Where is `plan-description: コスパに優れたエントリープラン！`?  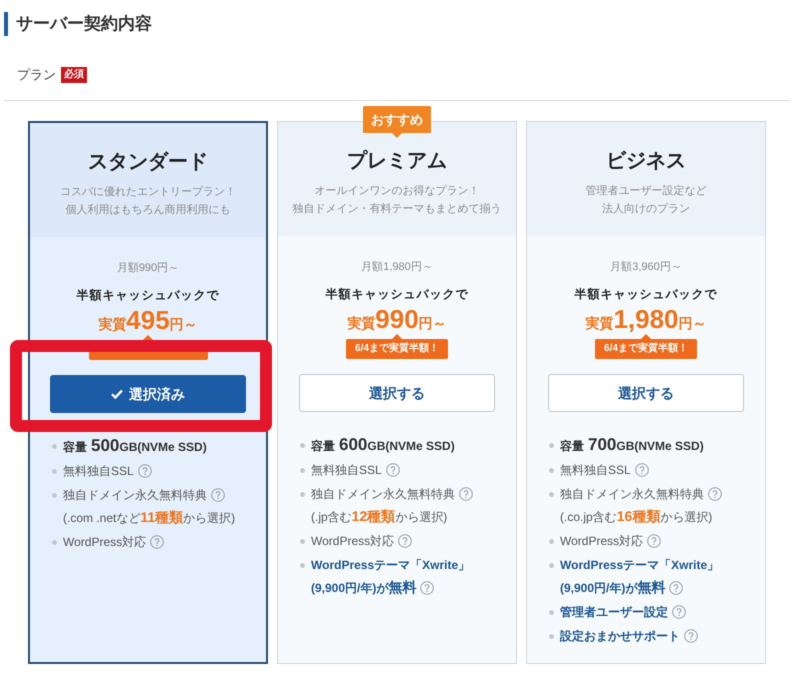 plan-description: コスパに優れたエントリープラン！ is located at coordinates (148, 192).